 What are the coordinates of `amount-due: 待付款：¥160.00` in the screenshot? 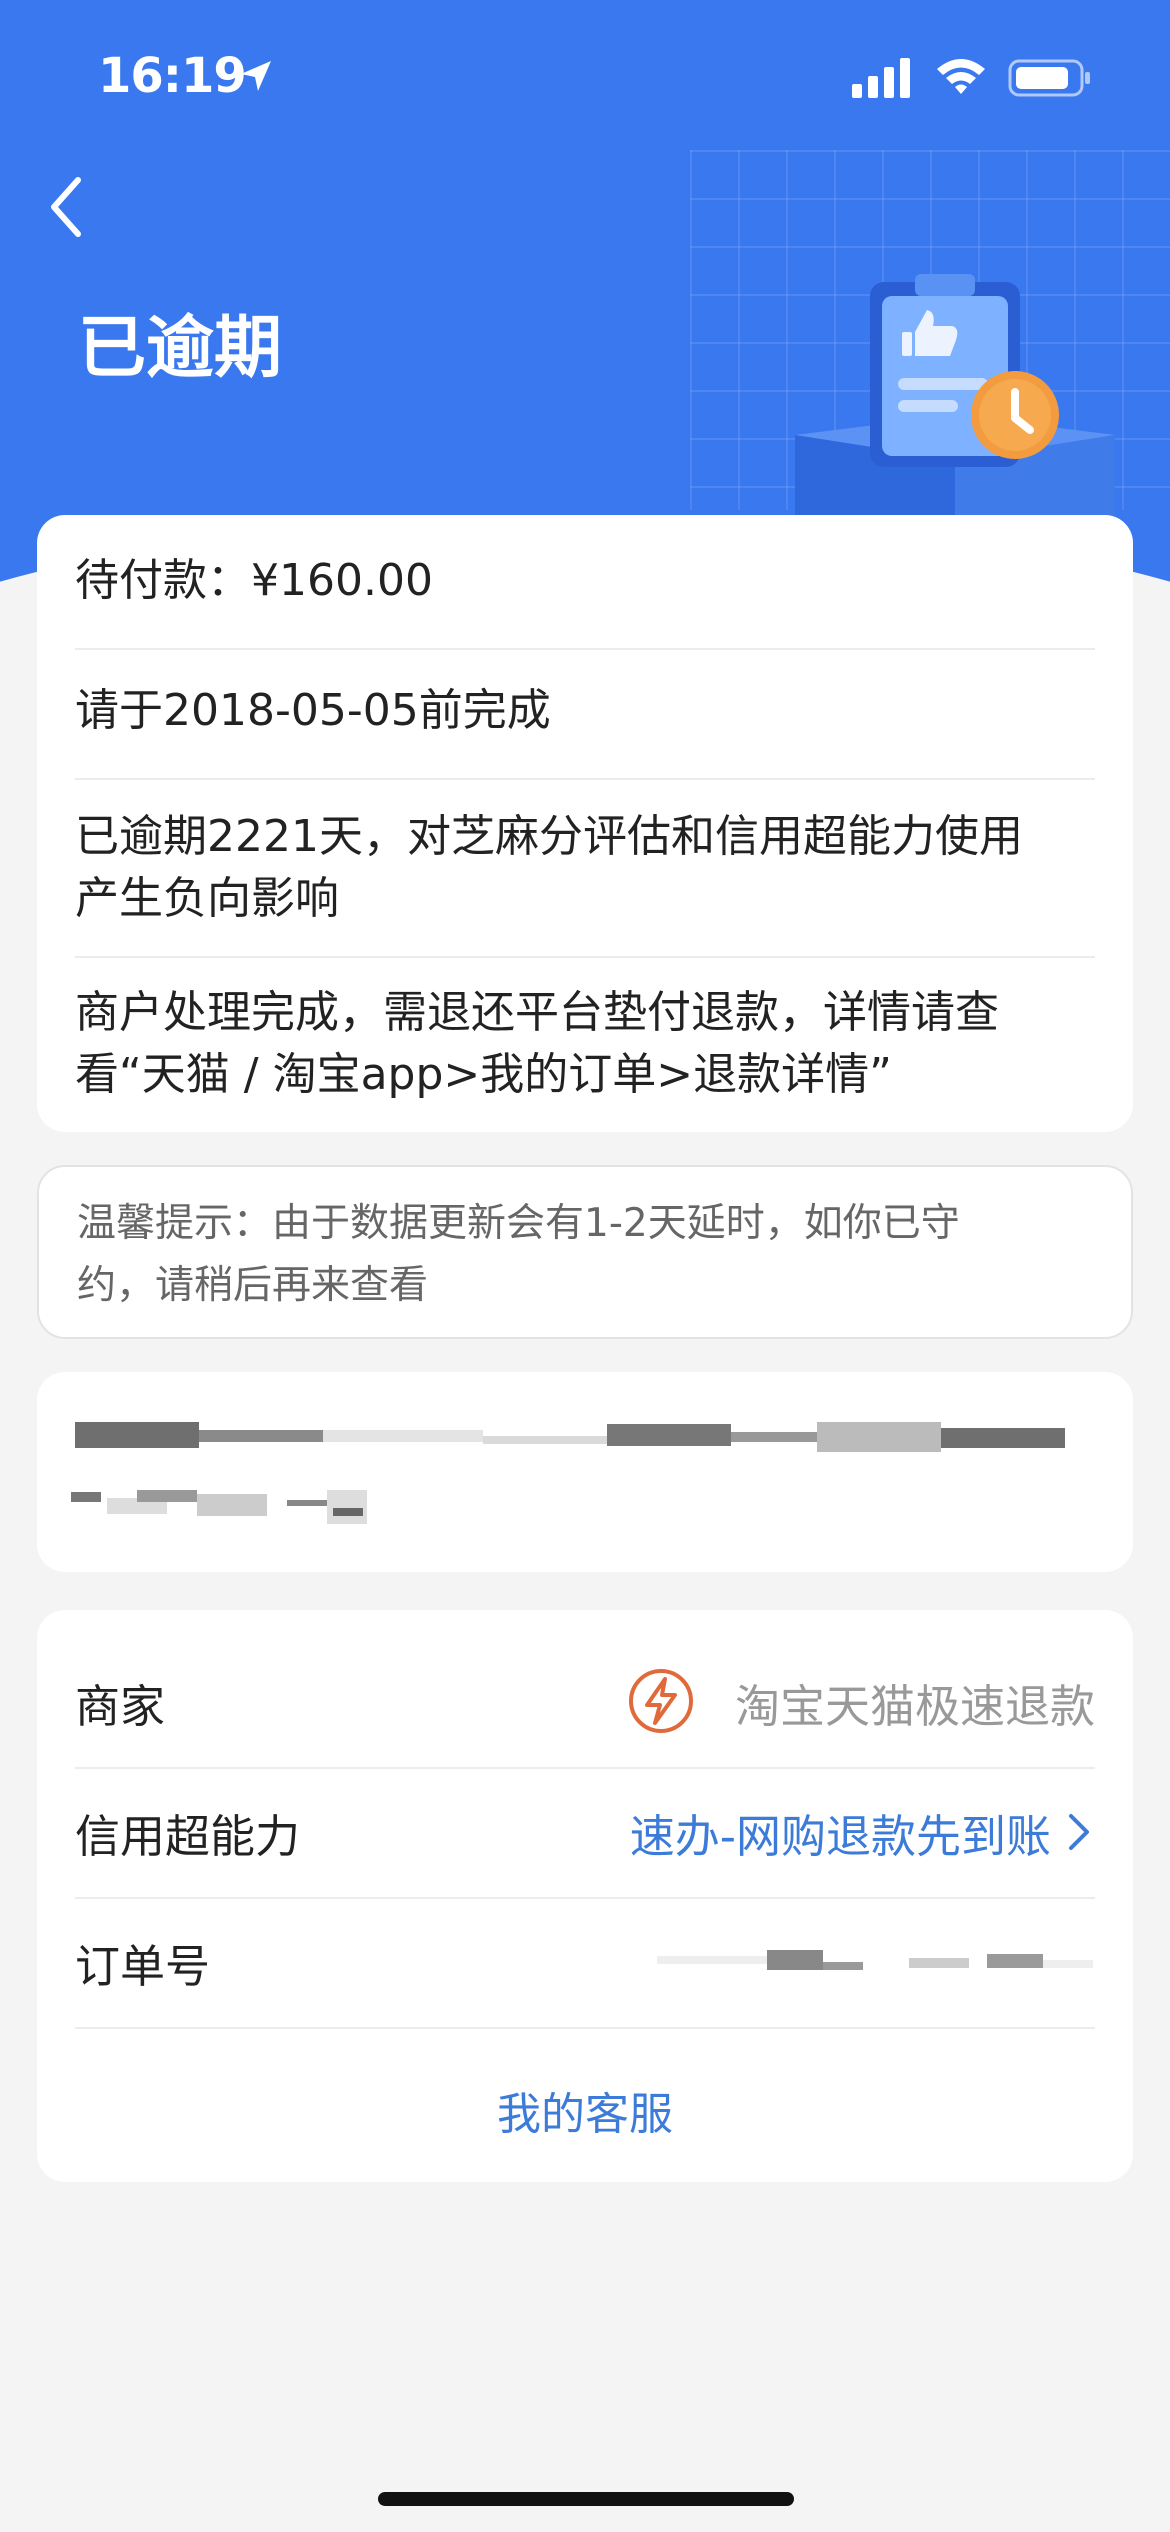 It's located at (254, 580).